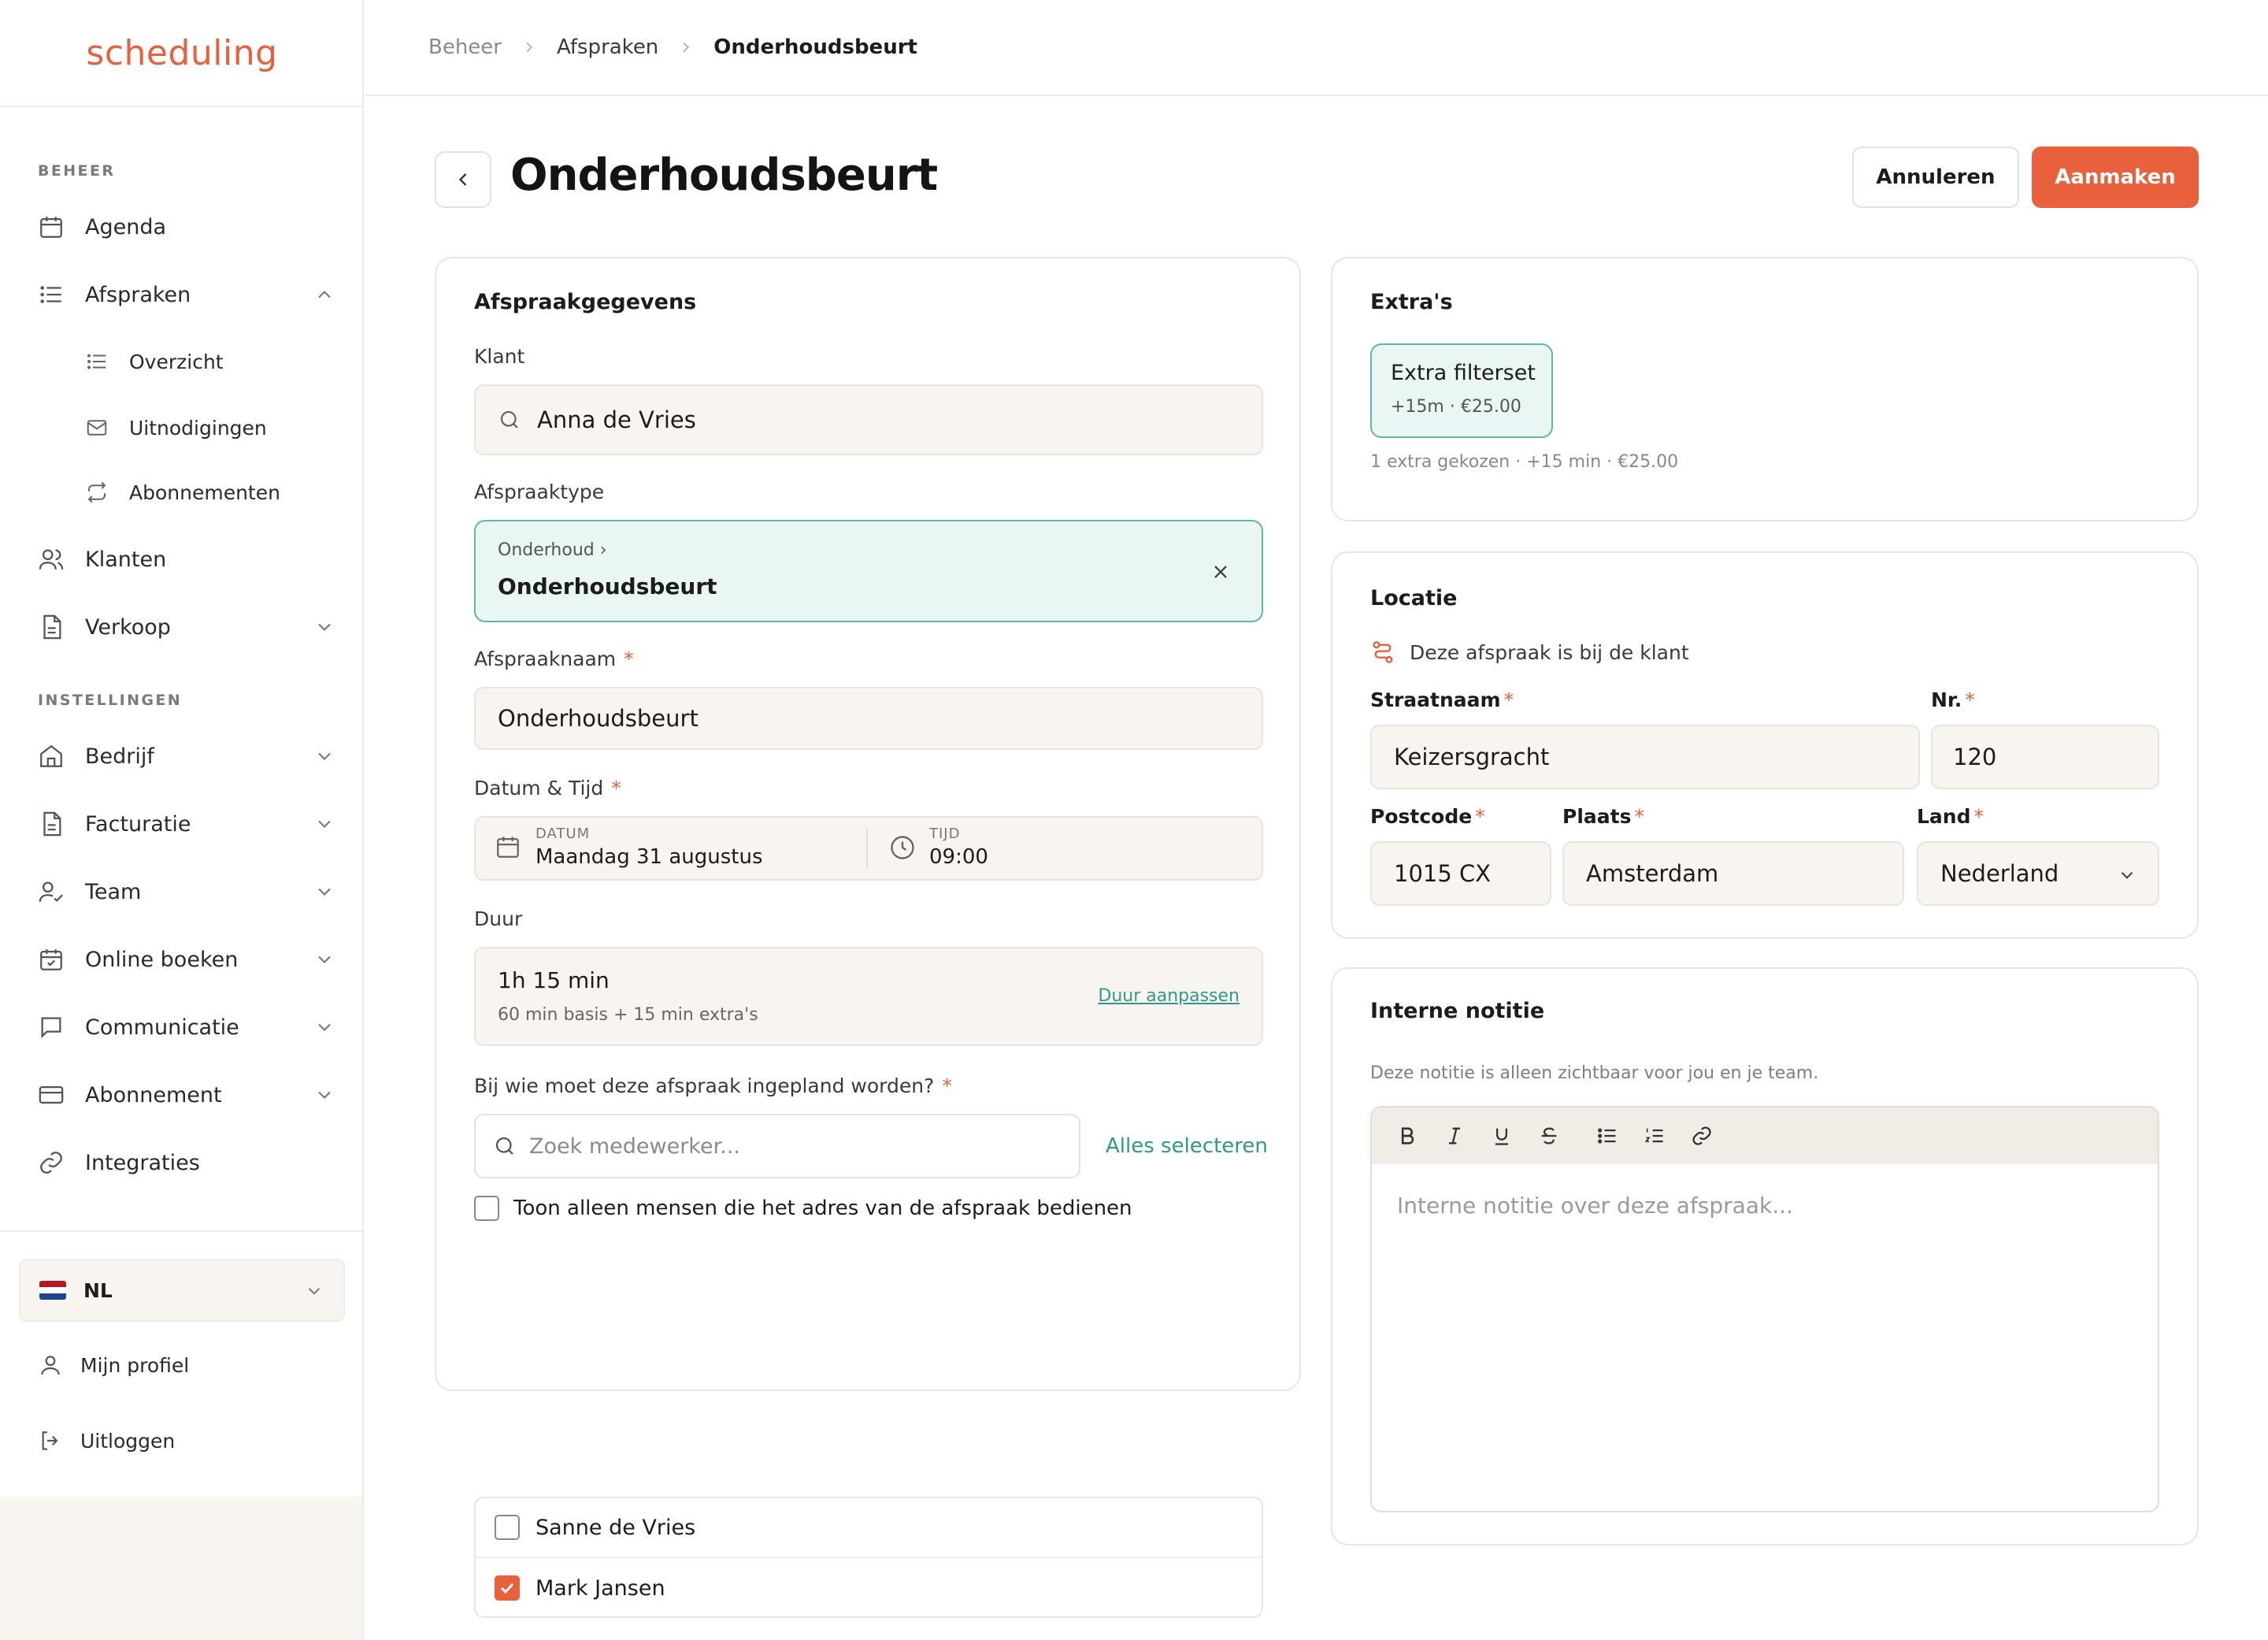  Describe the element at coordinates (185, 1027) in the screenshot. I see `sidebar-item-communicatie: Communicatie` at that location.